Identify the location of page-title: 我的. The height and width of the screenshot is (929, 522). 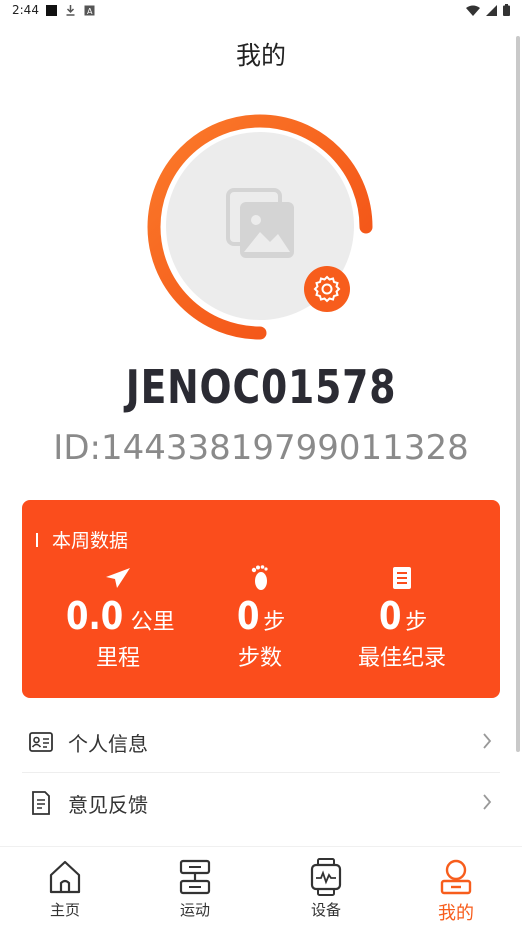
(260, 55).